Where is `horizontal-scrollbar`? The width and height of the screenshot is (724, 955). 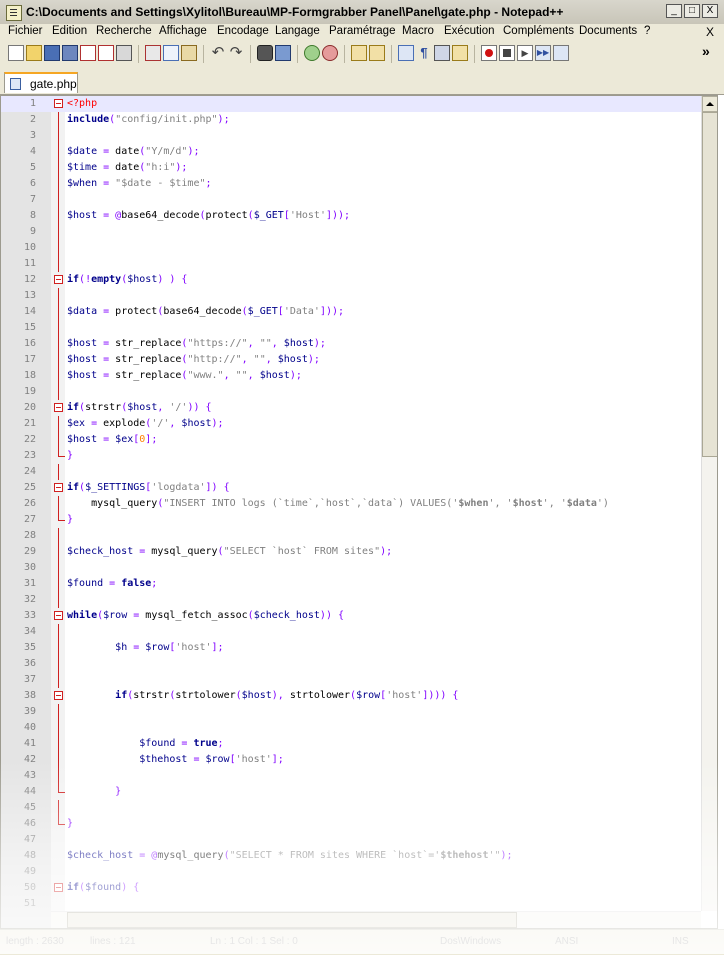 horizontal-scrollbar is located at coordinates (376, 919).